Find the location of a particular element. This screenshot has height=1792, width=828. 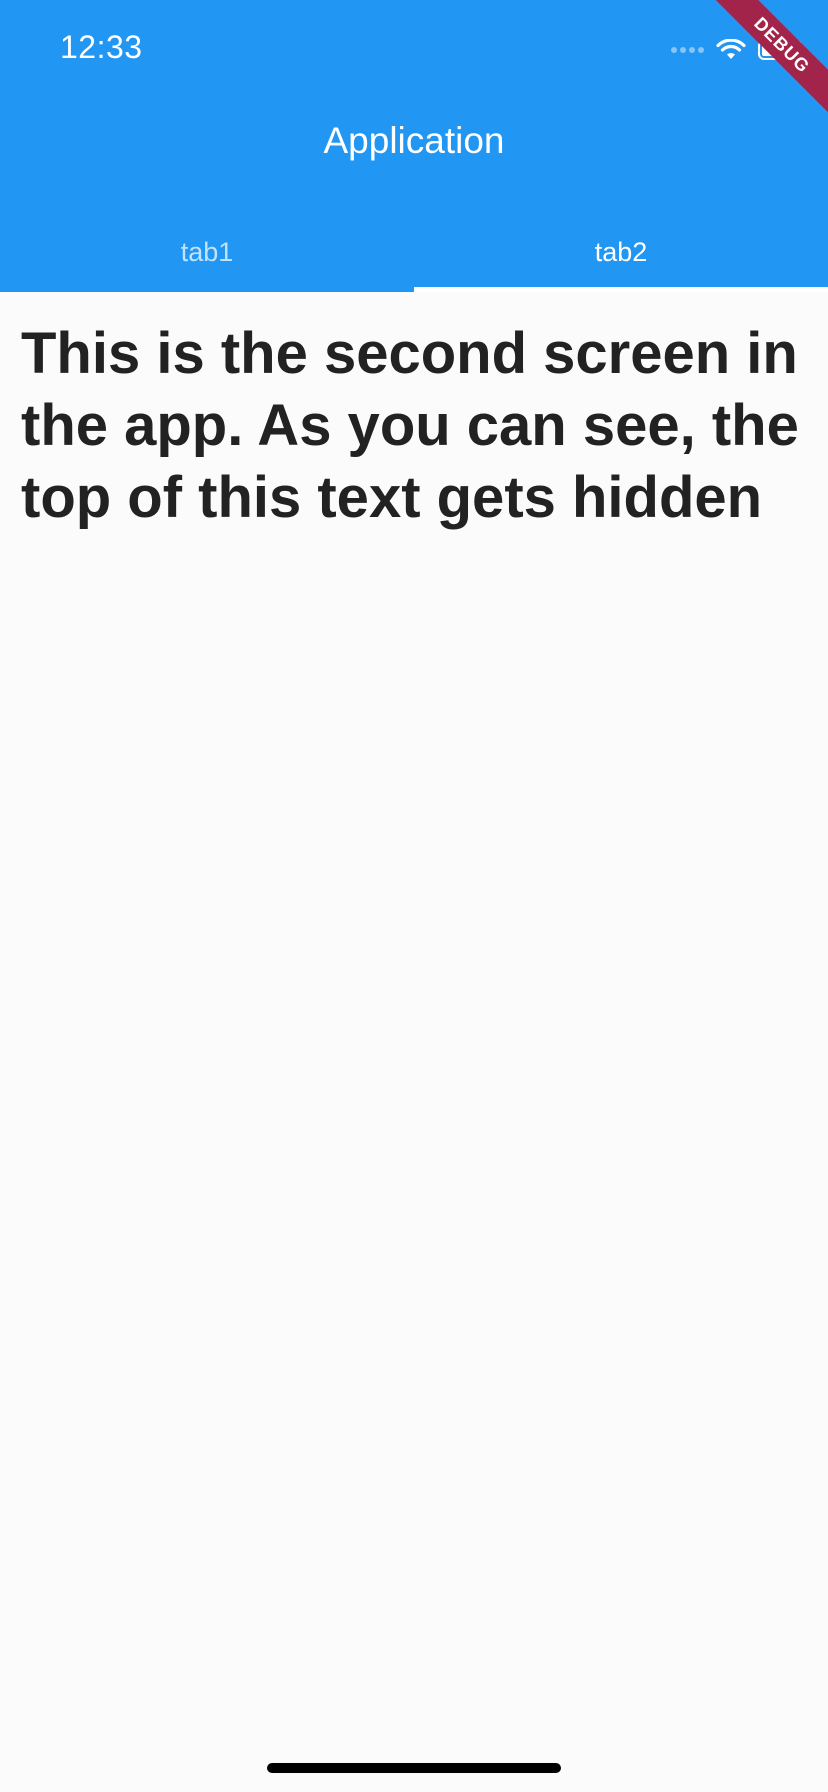

status-icons is located at coordinates (736, 50).